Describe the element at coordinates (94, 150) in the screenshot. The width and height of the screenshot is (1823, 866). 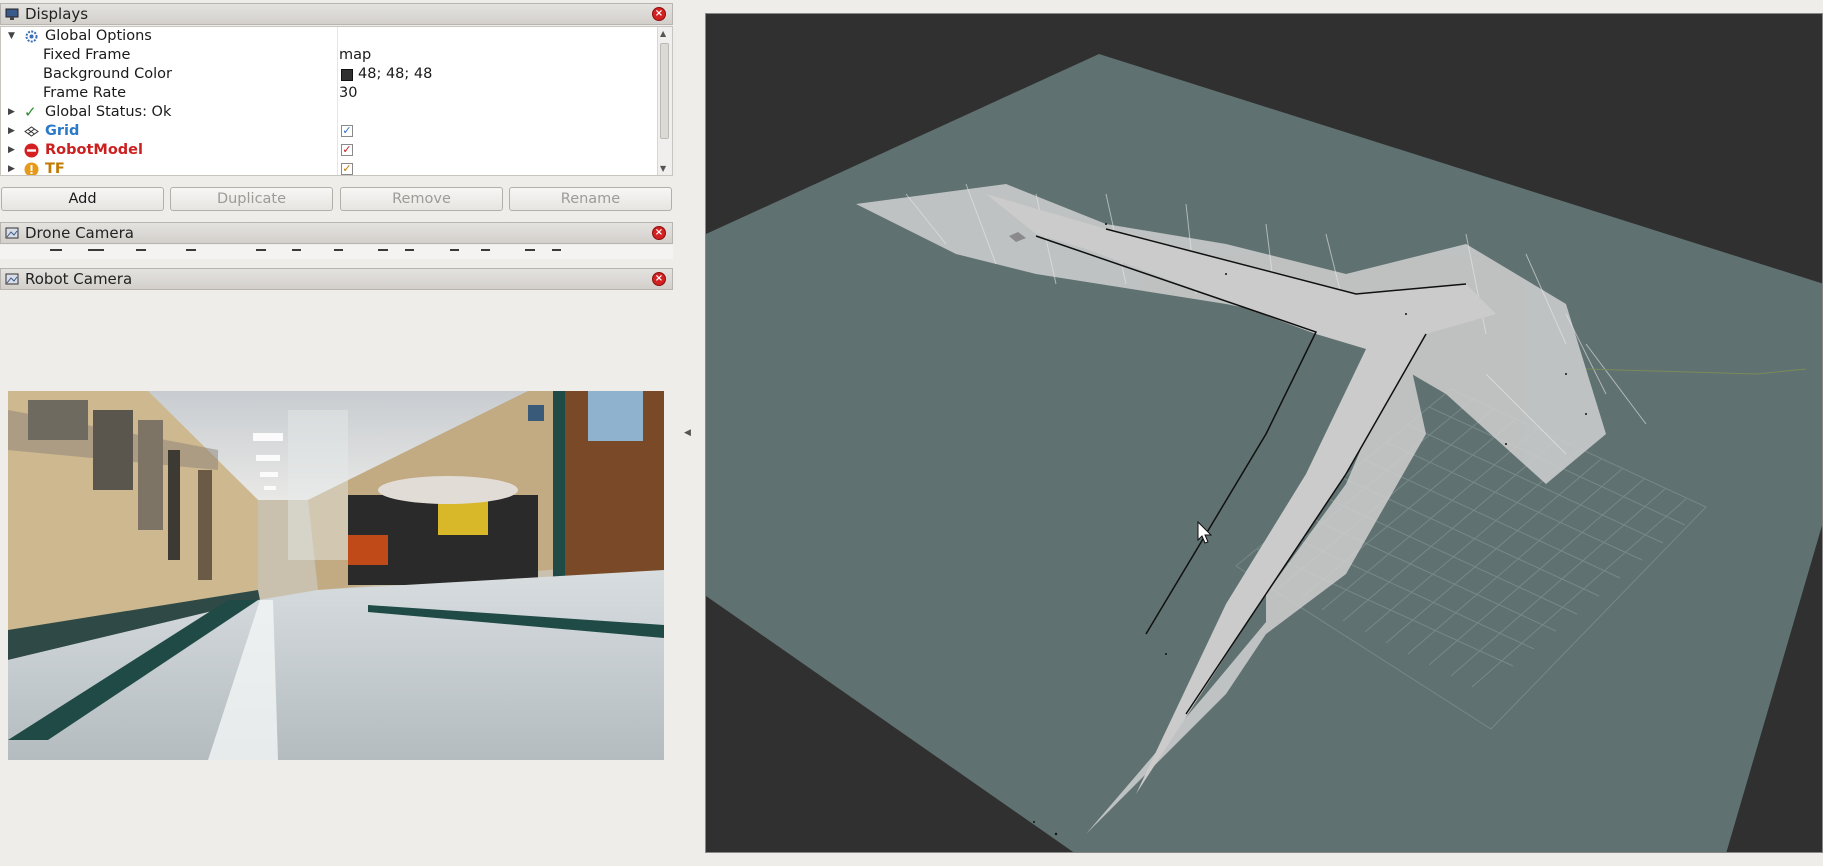
I see `tree-label: RobotModel` at that location.